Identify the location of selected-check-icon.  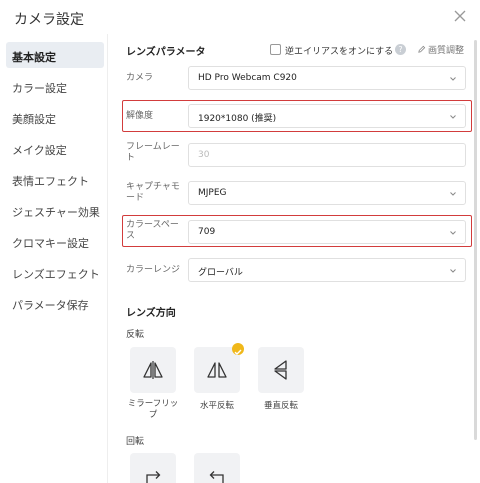
(238, 349).